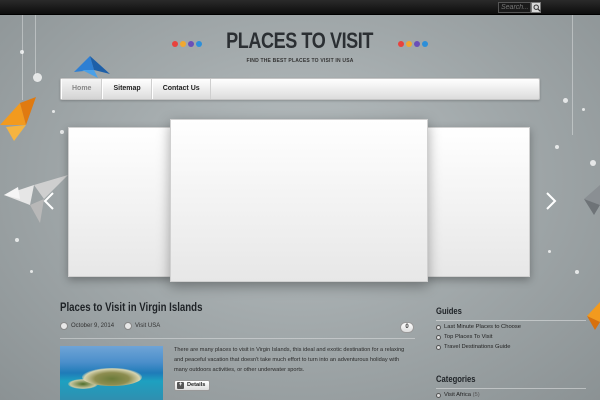 The width and height of the screenshot is (600, 400). I want to click on search-icon, so click(537, 8).